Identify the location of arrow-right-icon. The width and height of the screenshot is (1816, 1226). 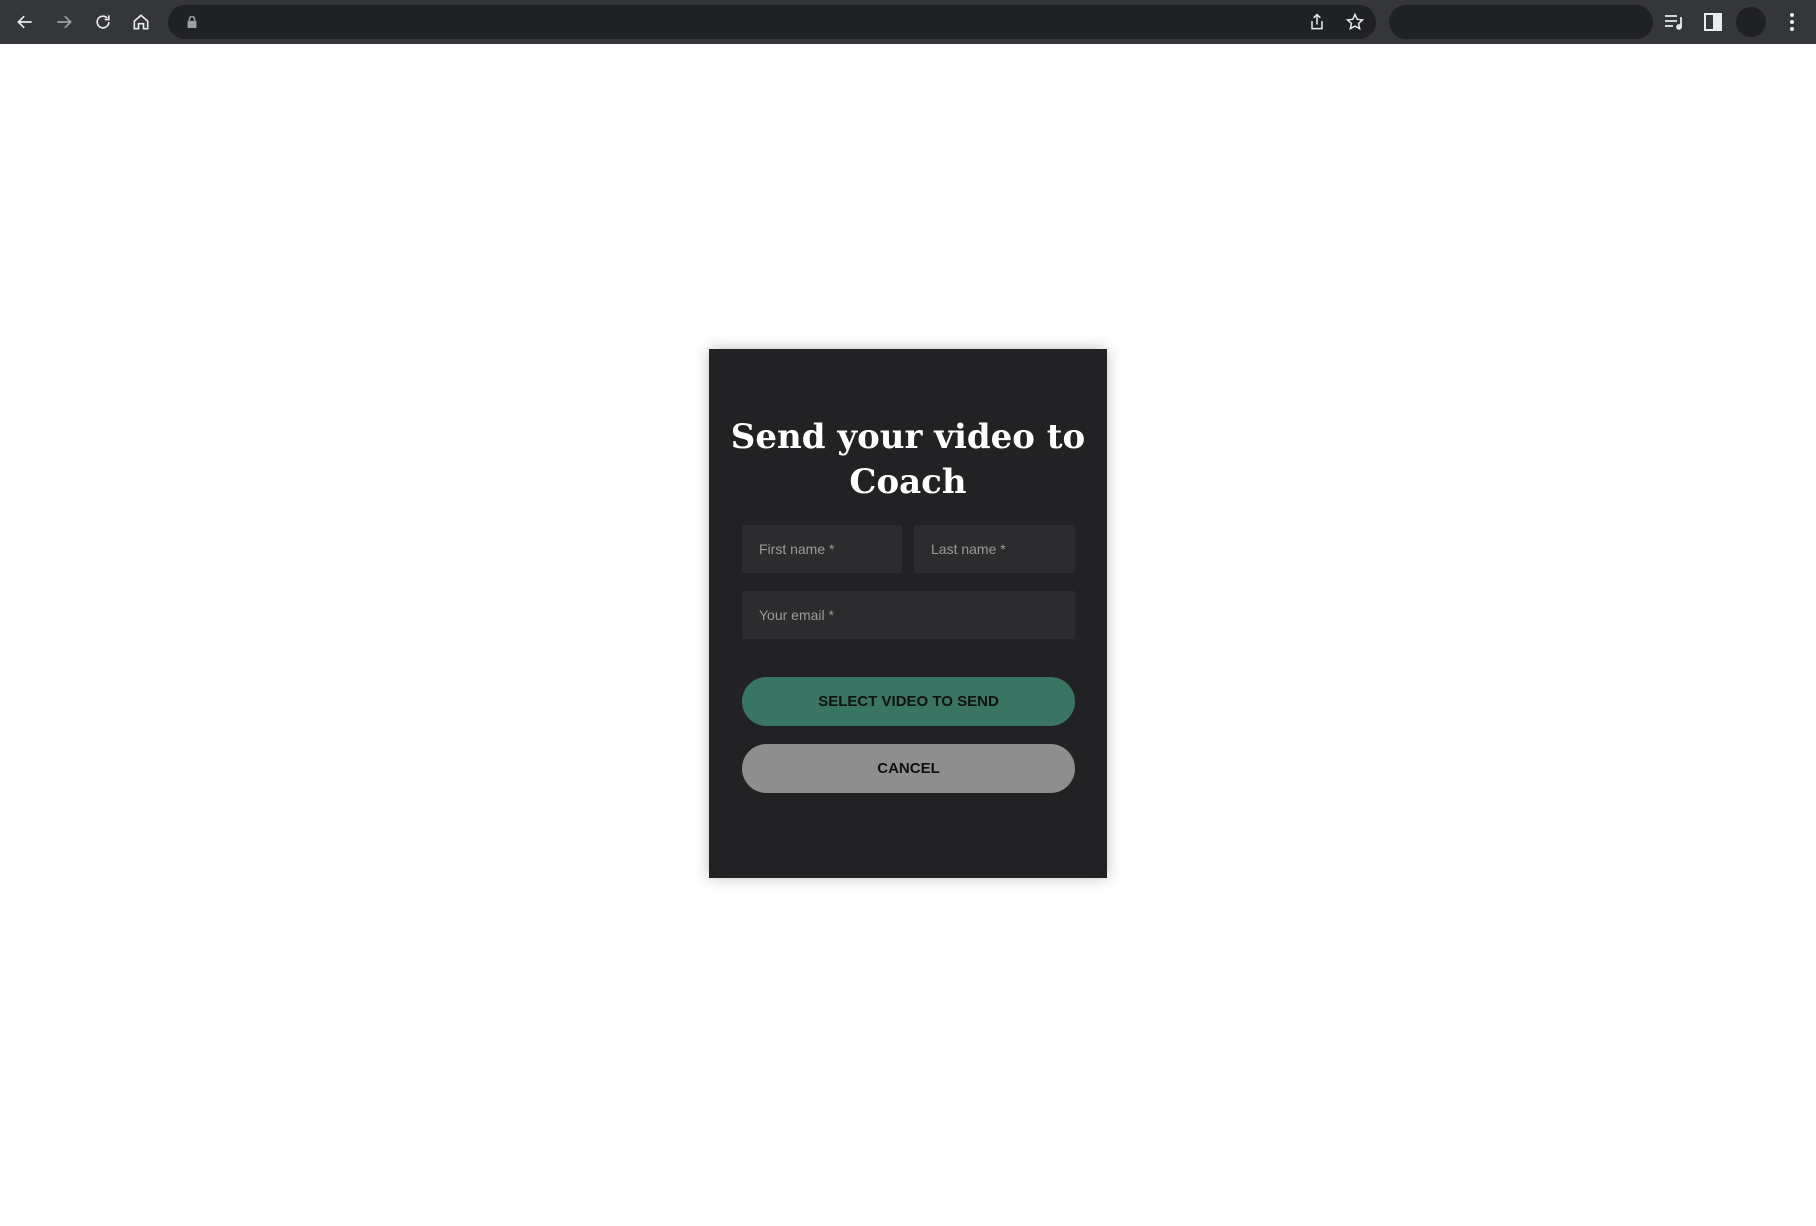
(64, 22).